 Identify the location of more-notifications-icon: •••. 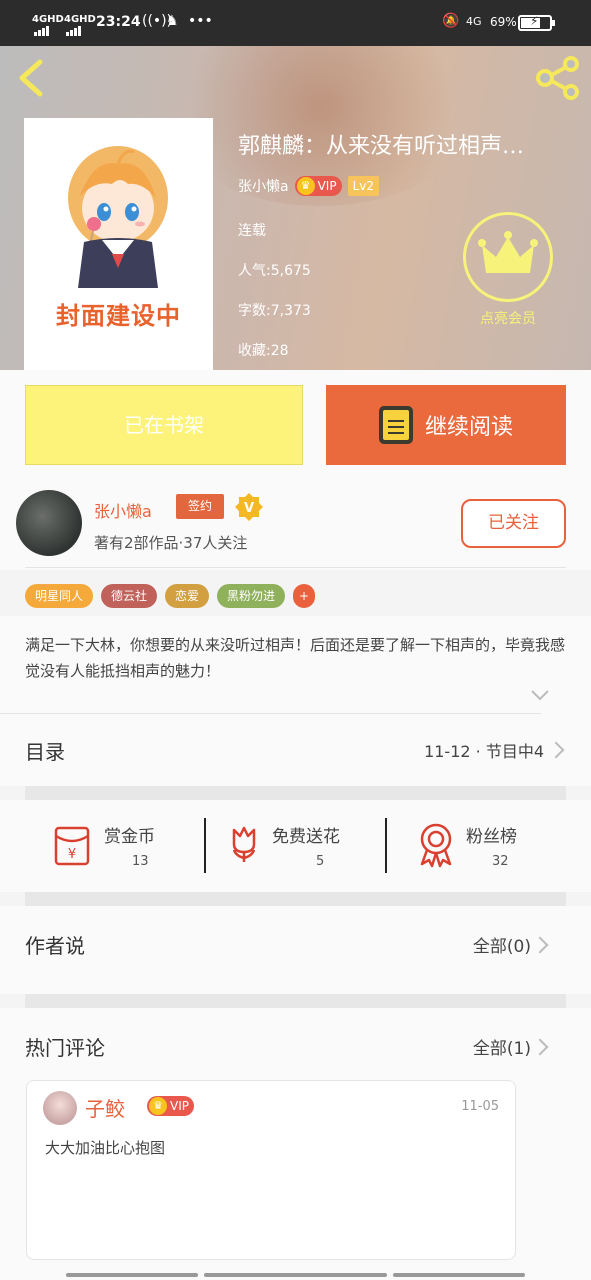
(200, 21).